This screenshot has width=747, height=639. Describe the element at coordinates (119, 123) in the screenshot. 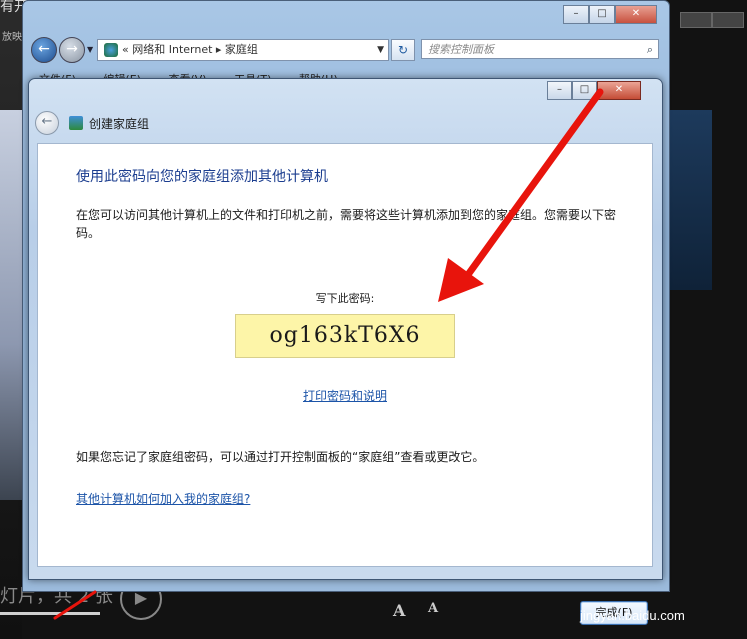

I see `dialog-title: 创建家庭组` at that location.